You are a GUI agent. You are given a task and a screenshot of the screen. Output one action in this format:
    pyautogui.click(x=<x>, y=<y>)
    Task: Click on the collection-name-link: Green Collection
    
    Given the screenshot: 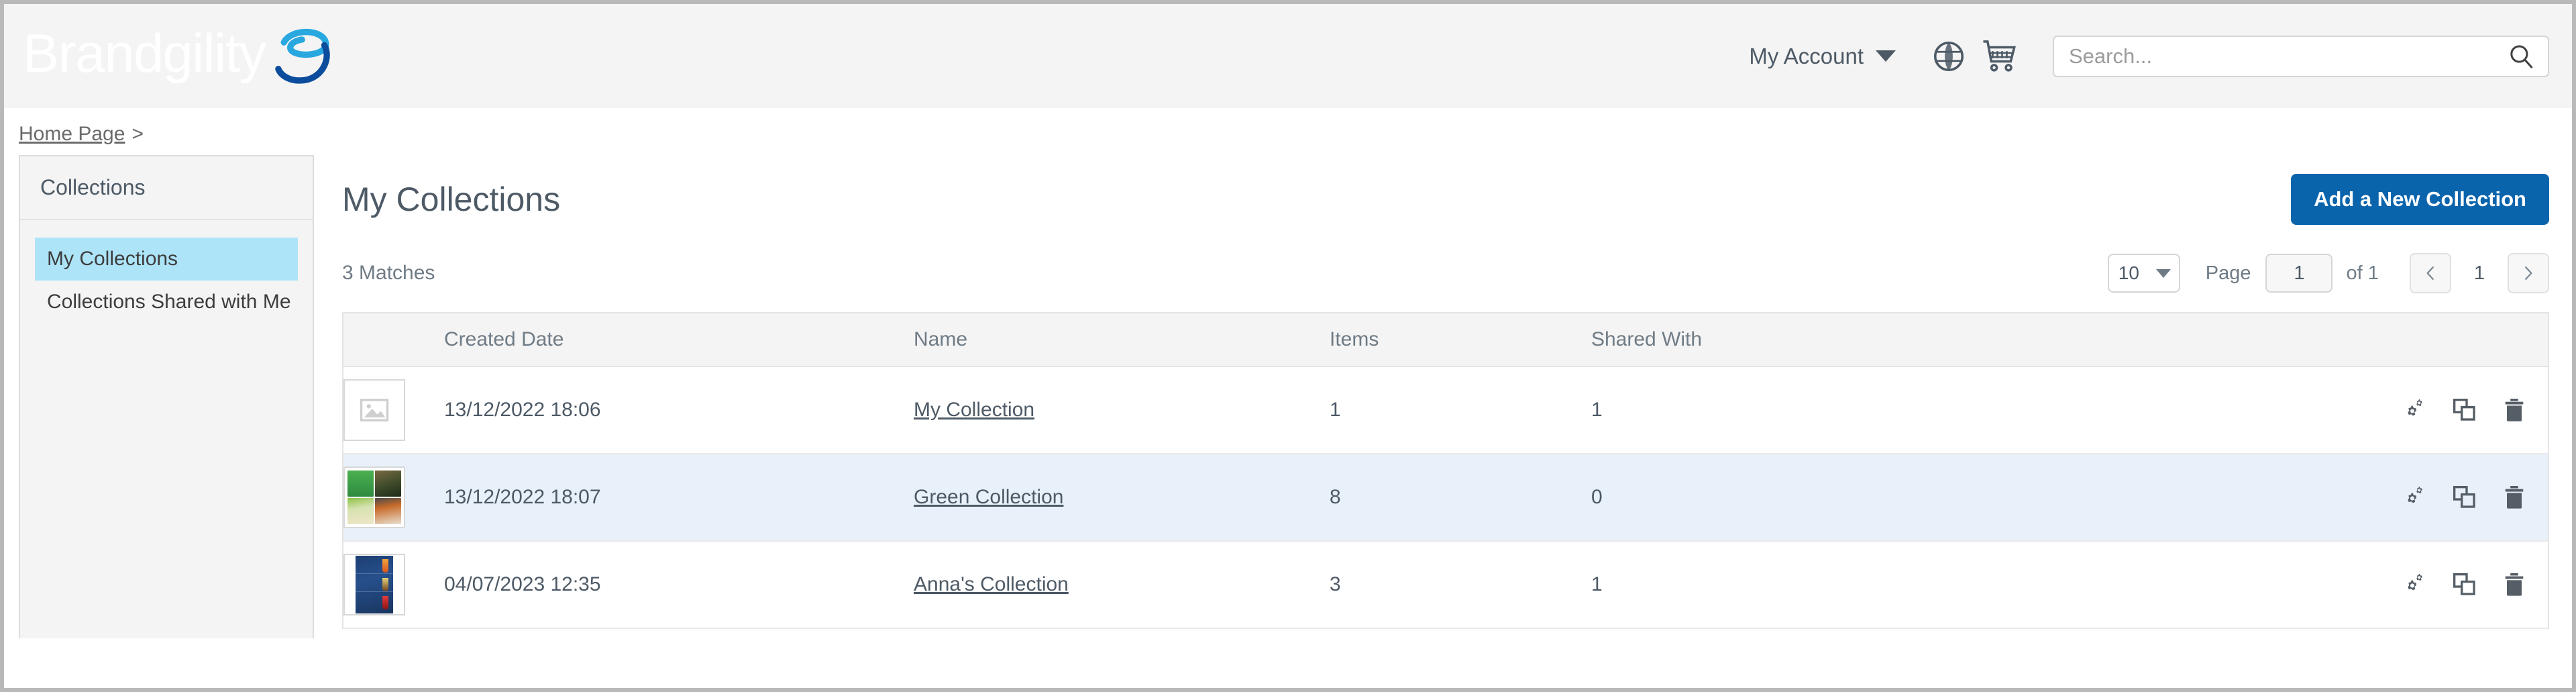 What is the action you would take?
    pyautogui.click(x=988, y=497)
    